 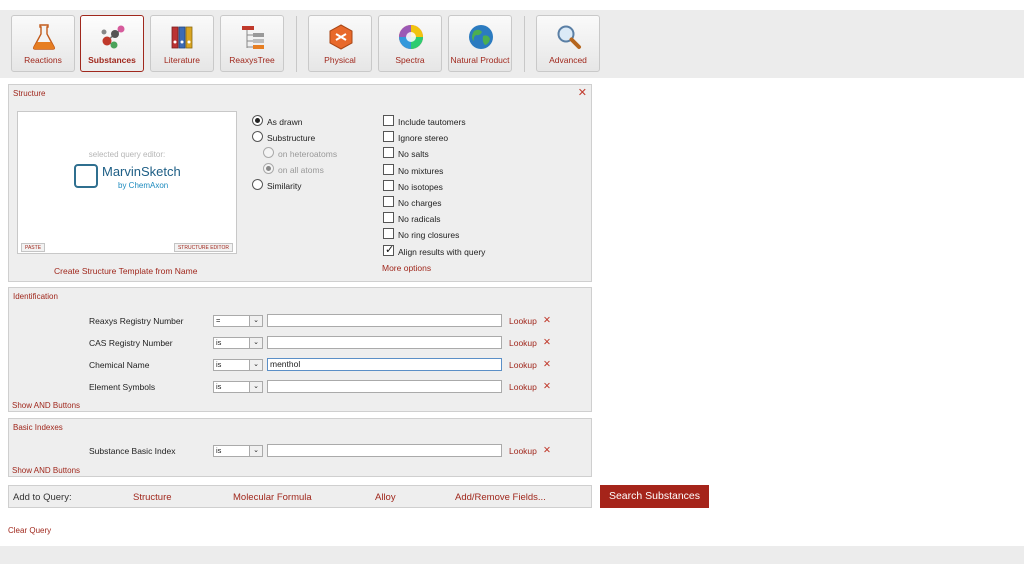 What do you see at coordinates (43, 60) in the screenshot?
I see `tab-label: Reactions` at bounding box center [43, 60].